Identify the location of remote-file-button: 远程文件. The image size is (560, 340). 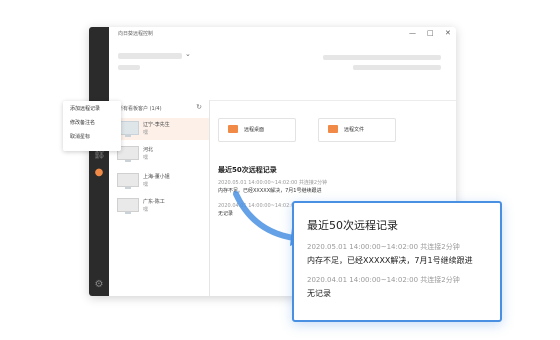
(357, 130).